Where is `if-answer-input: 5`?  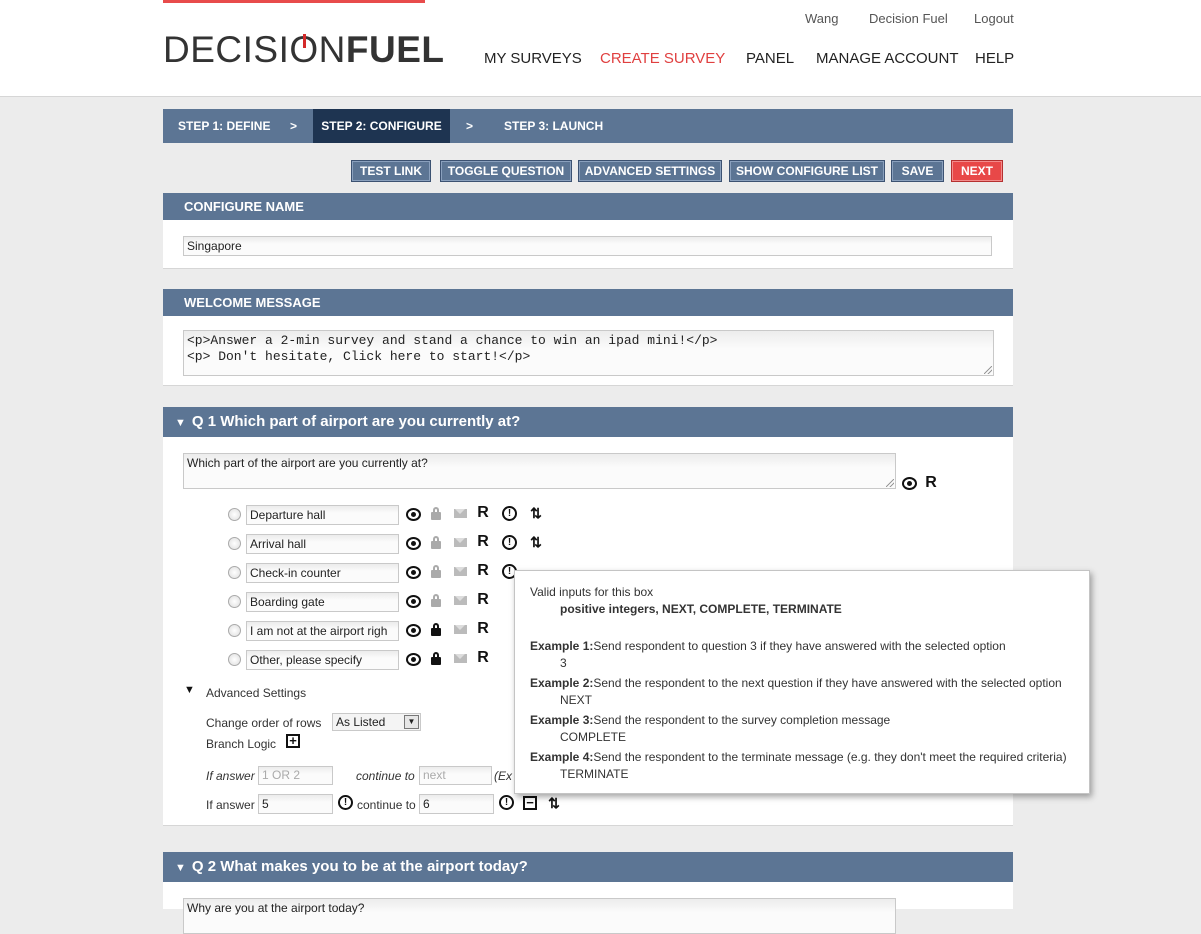
if-answer-input: 5 is located at coordinates (295, 804).